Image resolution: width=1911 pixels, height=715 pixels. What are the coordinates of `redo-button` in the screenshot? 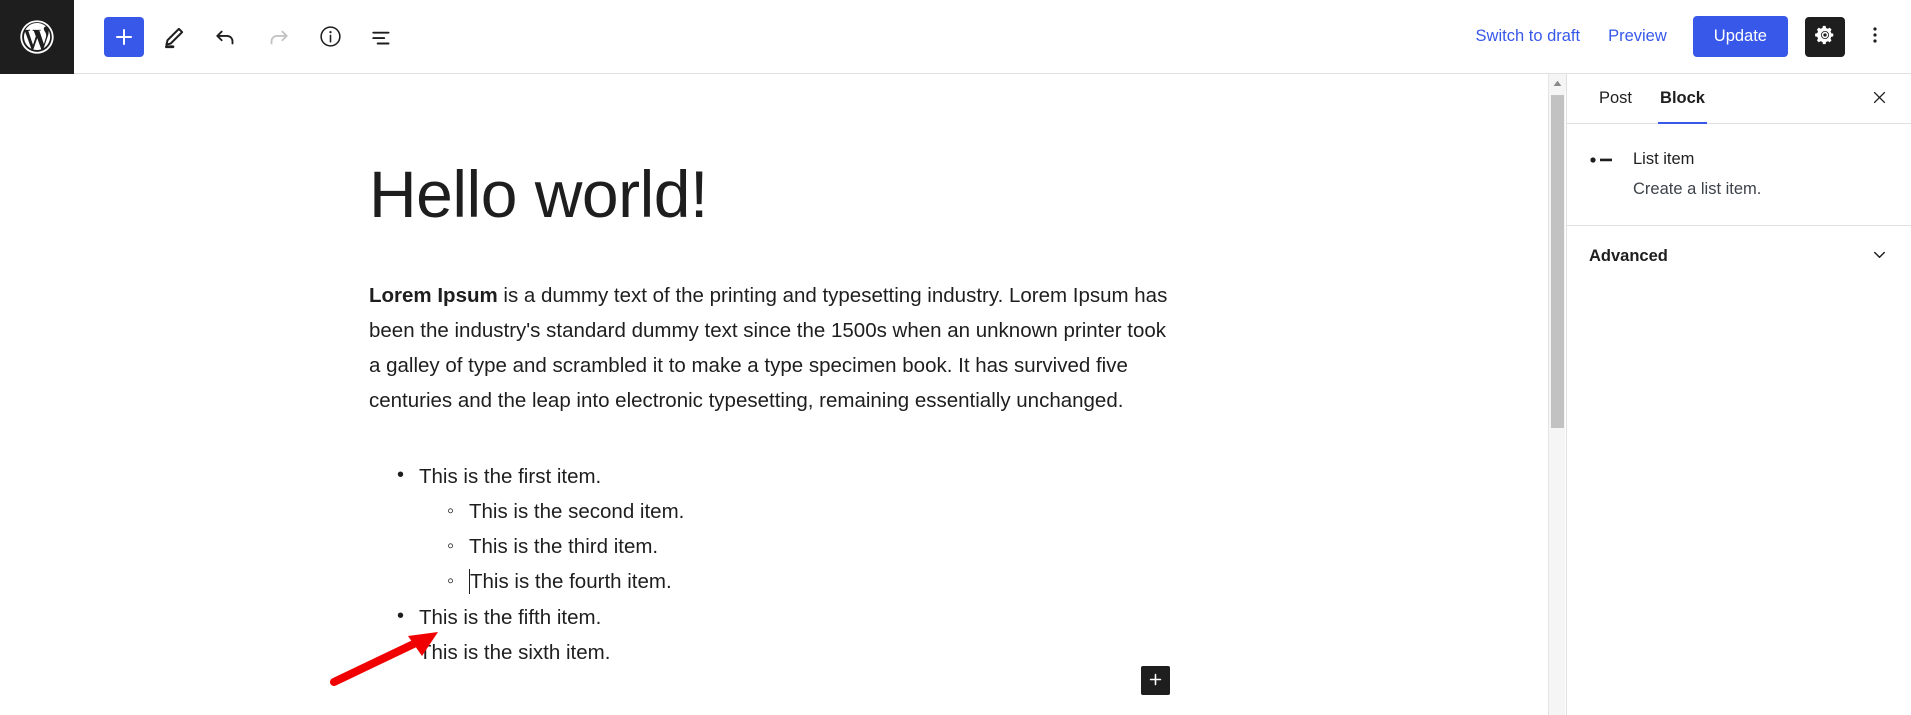 It's located at (278, 37).